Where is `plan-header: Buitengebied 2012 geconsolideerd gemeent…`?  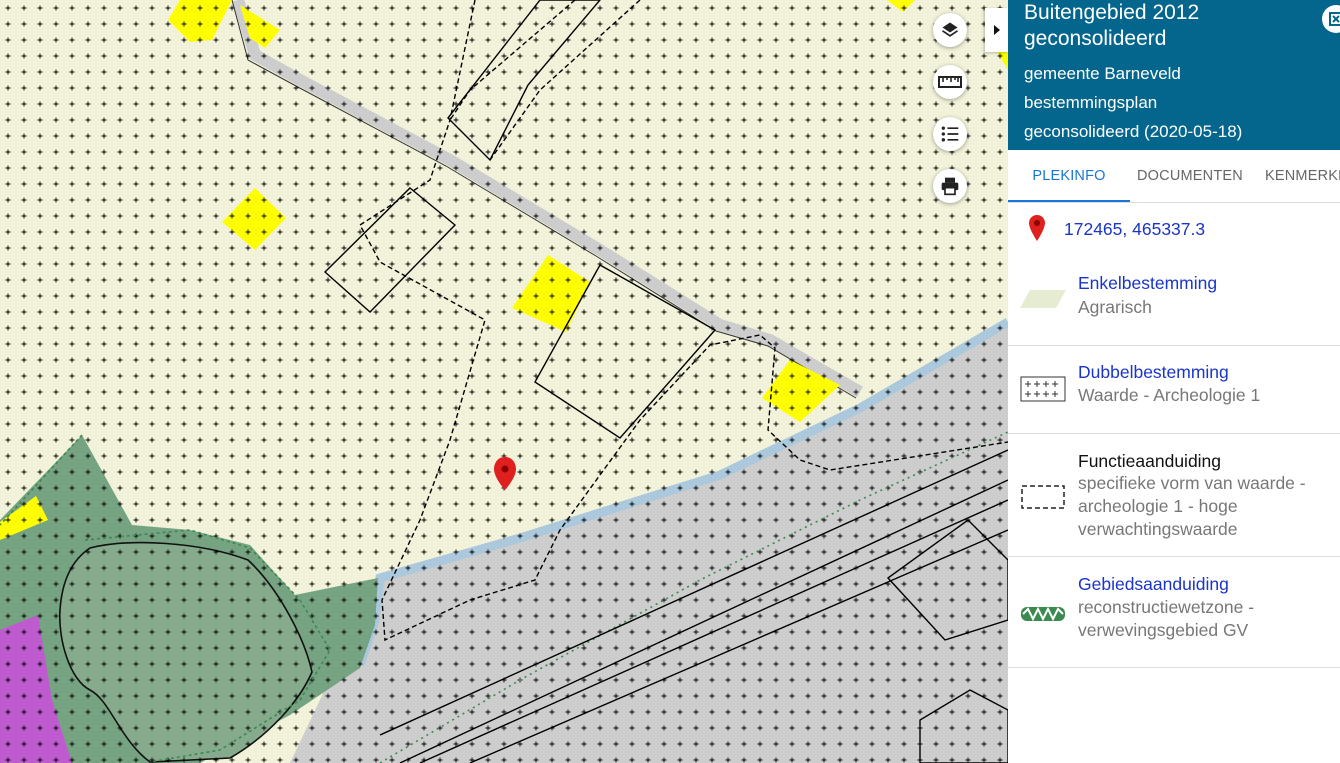 plan-header: Buitengebied 2012 geconsolideerd gemeent… is located at coordinates (1174, 75).